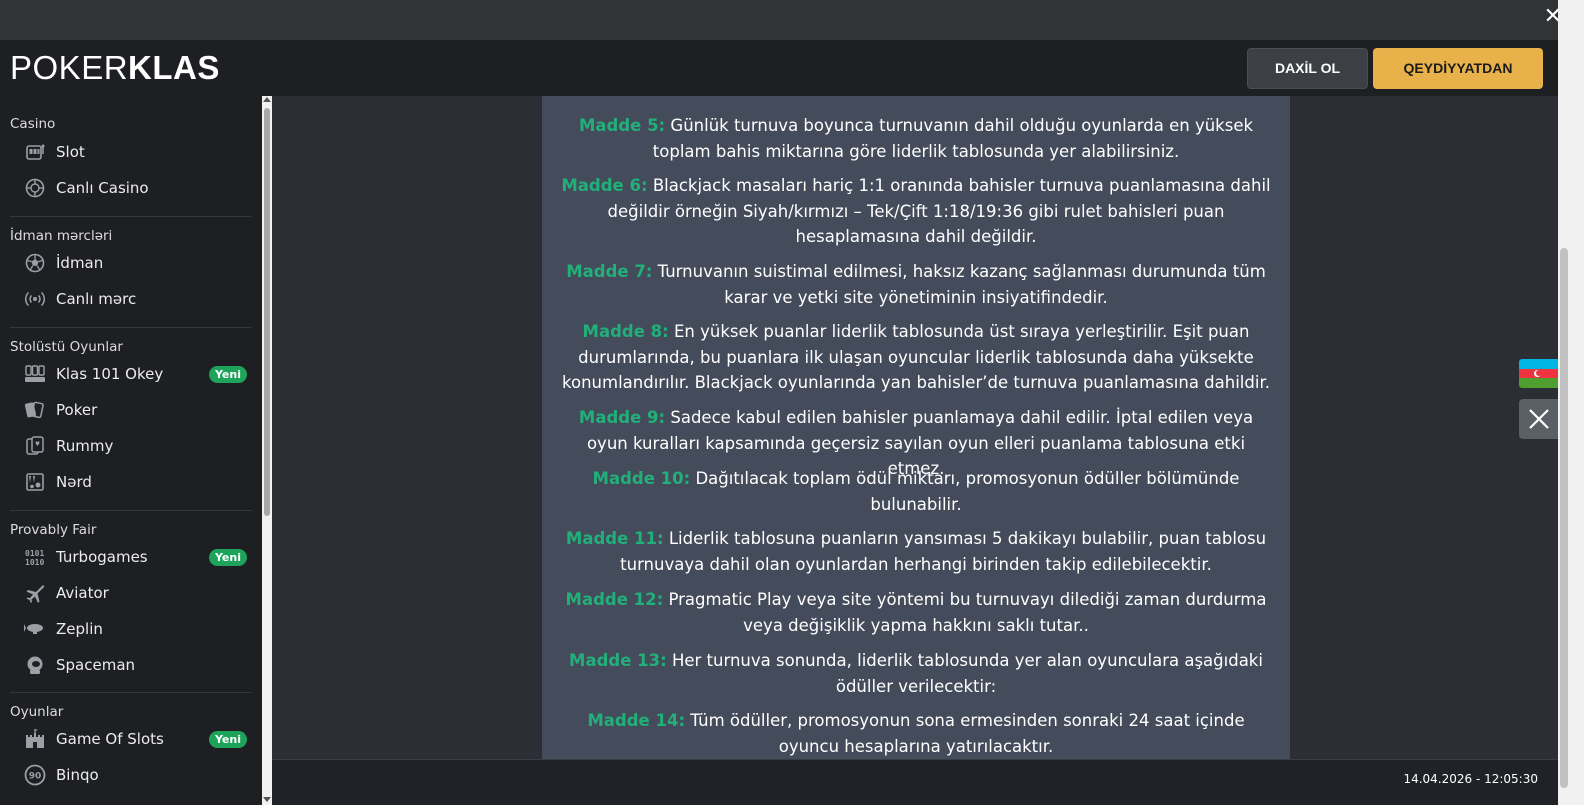 This screenshot has width=1584, height=805. I want to click on logo-light-text: POKER, so click(69, 67).